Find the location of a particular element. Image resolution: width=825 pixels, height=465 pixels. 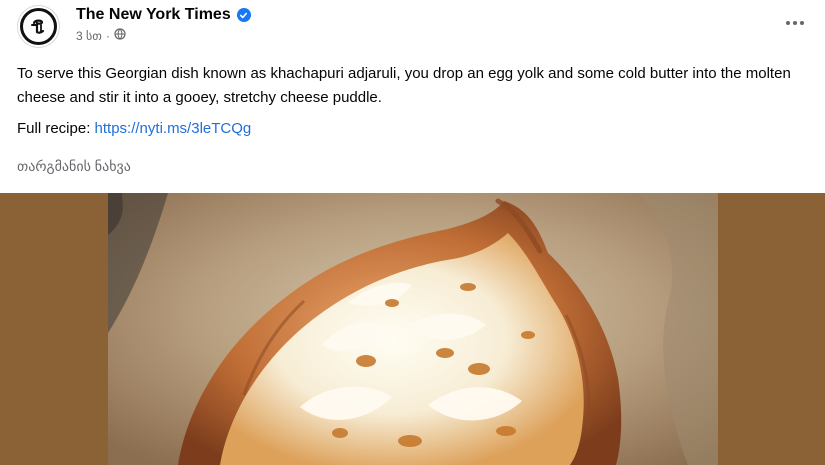

recipe-label: Full recipe: is located at coordinates (54, 128).